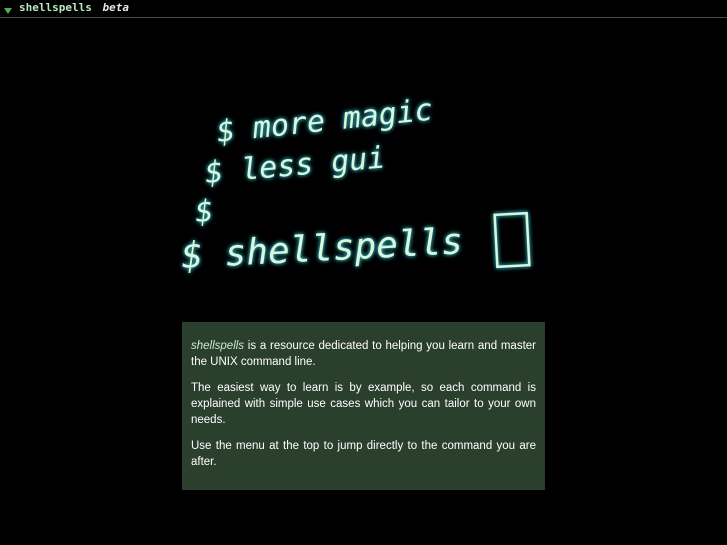  I want to click on brand-name: shellspells, so click(55, 7).